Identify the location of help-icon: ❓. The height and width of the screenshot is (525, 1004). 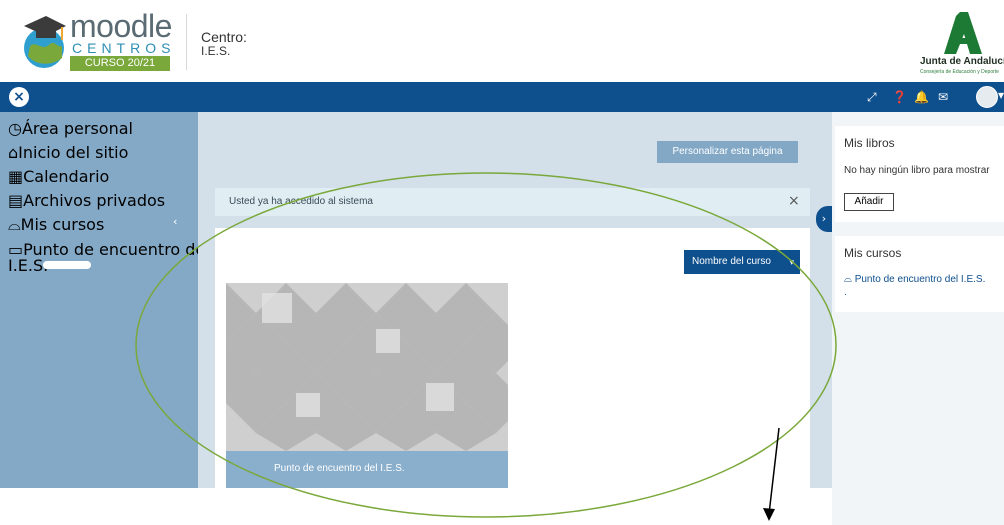
(899, 97).